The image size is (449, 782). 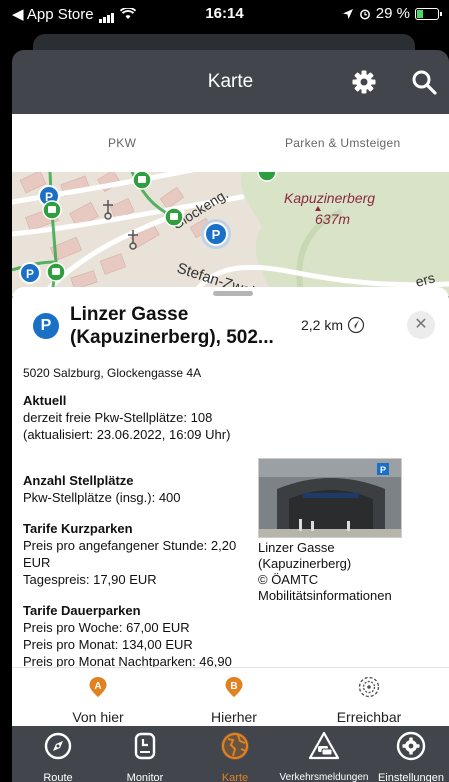 I want to click on caption-line: Mobilitätsinformationen, so click(x=325, y=595).